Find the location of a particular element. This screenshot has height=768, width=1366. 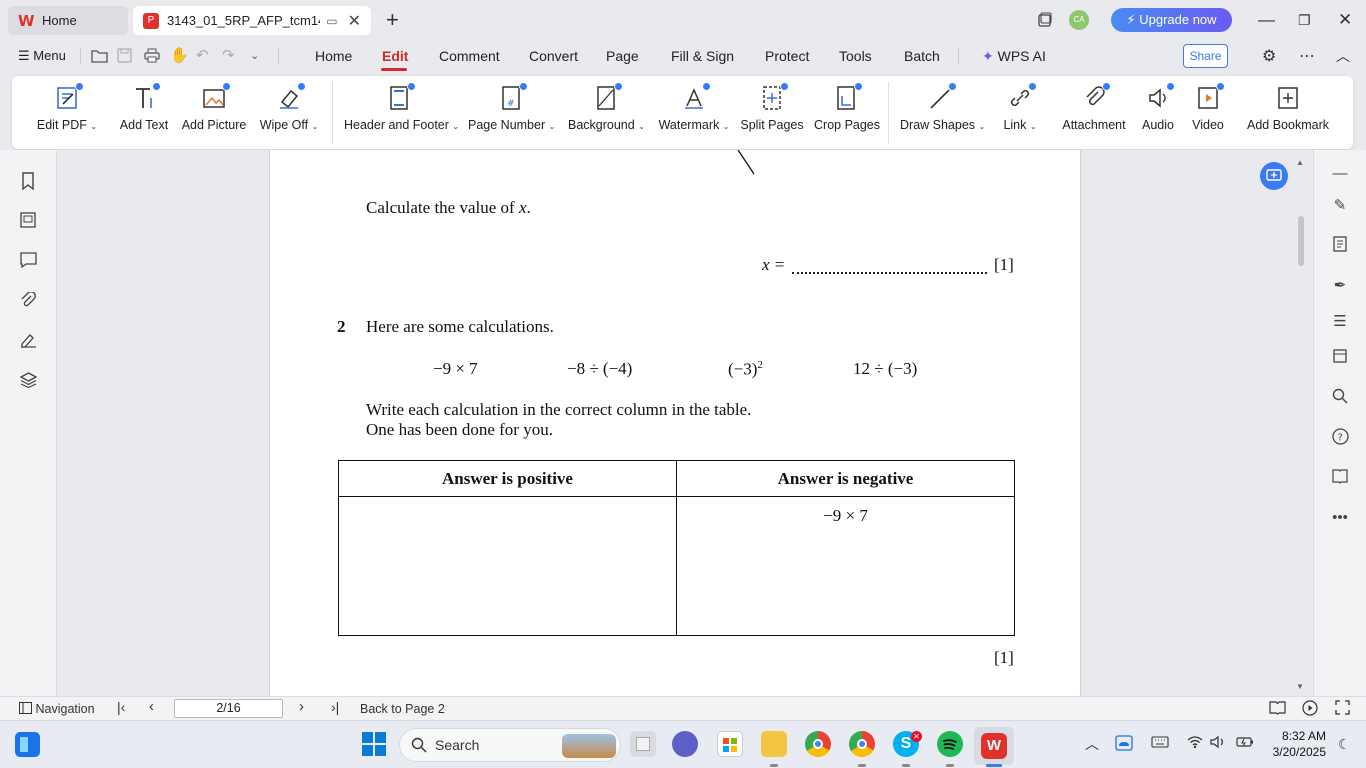

last-page-icon: ›| is located at coordinates (335, 707).